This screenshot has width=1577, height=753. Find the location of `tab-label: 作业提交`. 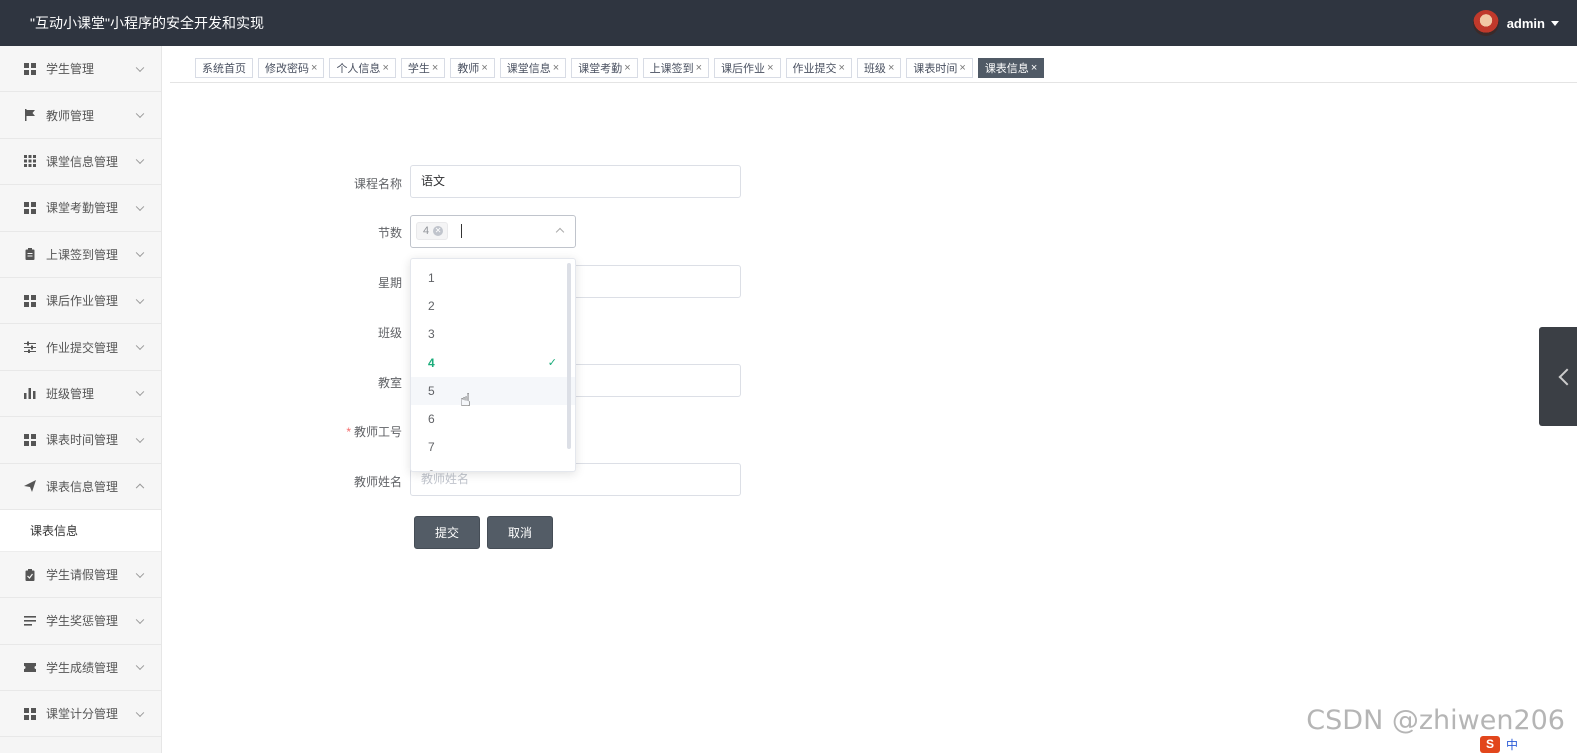

tab-label: 作业提交 is located at coordinates (814, 69).